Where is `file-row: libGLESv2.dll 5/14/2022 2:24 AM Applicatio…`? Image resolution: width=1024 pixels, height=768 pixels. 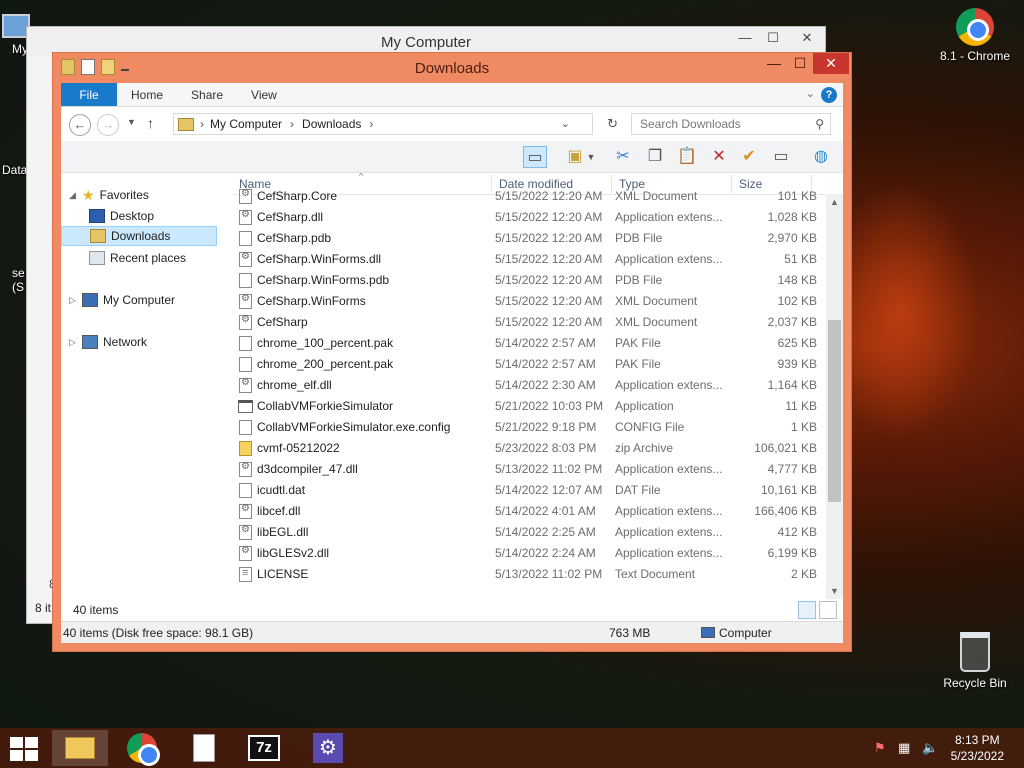 file-row: libGLESv2.dll 5/14/2022 2:24 AM Applicatio… is located at coordinates (529, 553).